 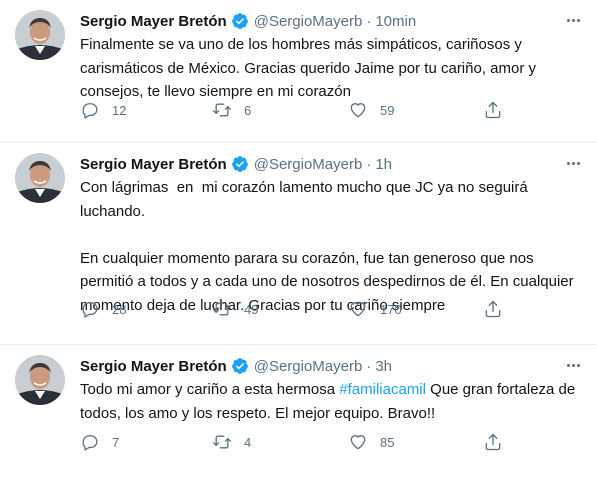 What do you see at coordinates (371, 110) in the screenshot?
I see `like-button: 59` at bounding box center [371, 110].